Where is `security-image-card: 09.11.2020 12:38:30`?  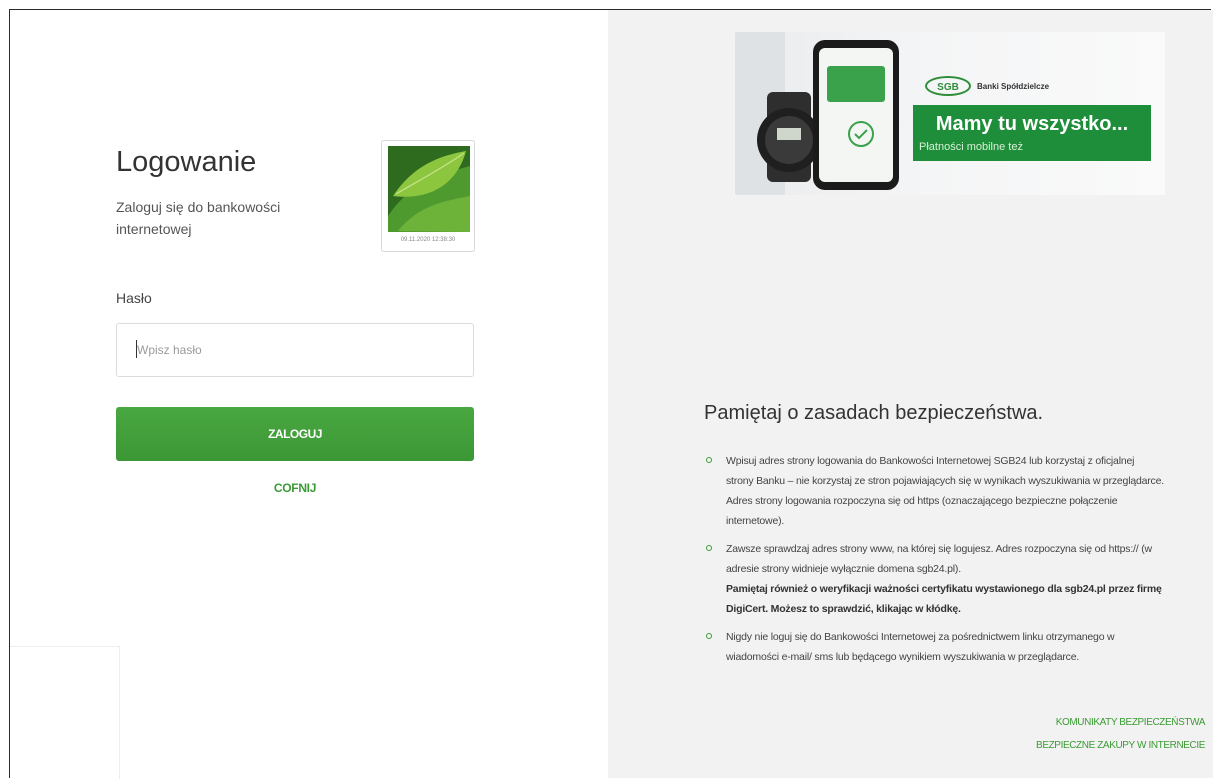
security-image-card: 09.11.2020 12:38:30 is located at coordinates (428, 196).